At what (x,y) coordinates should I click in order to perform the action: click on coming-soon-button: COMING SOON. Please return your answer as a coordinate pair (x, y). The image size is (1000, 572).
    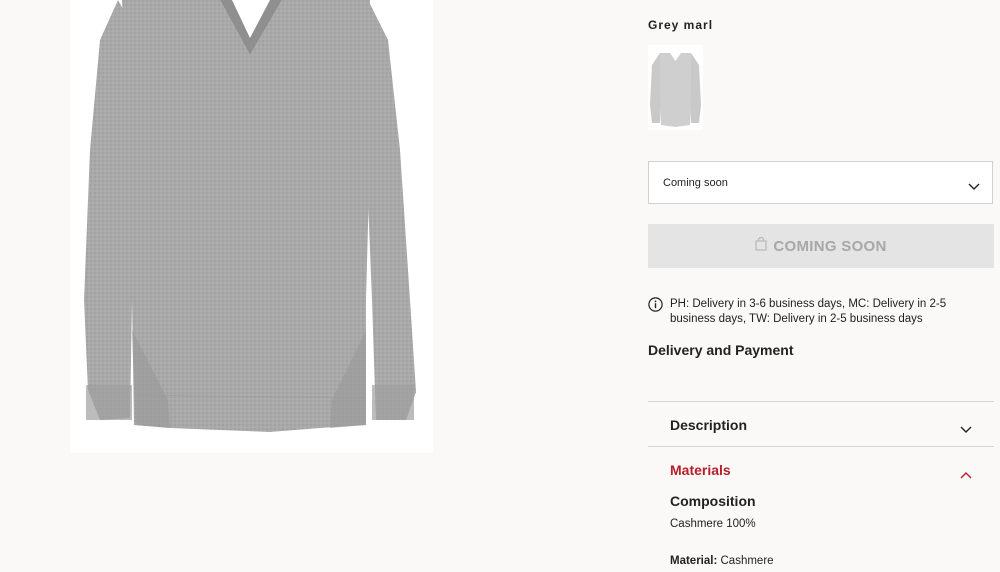
    Looking at the image, I should click on (821, 246).